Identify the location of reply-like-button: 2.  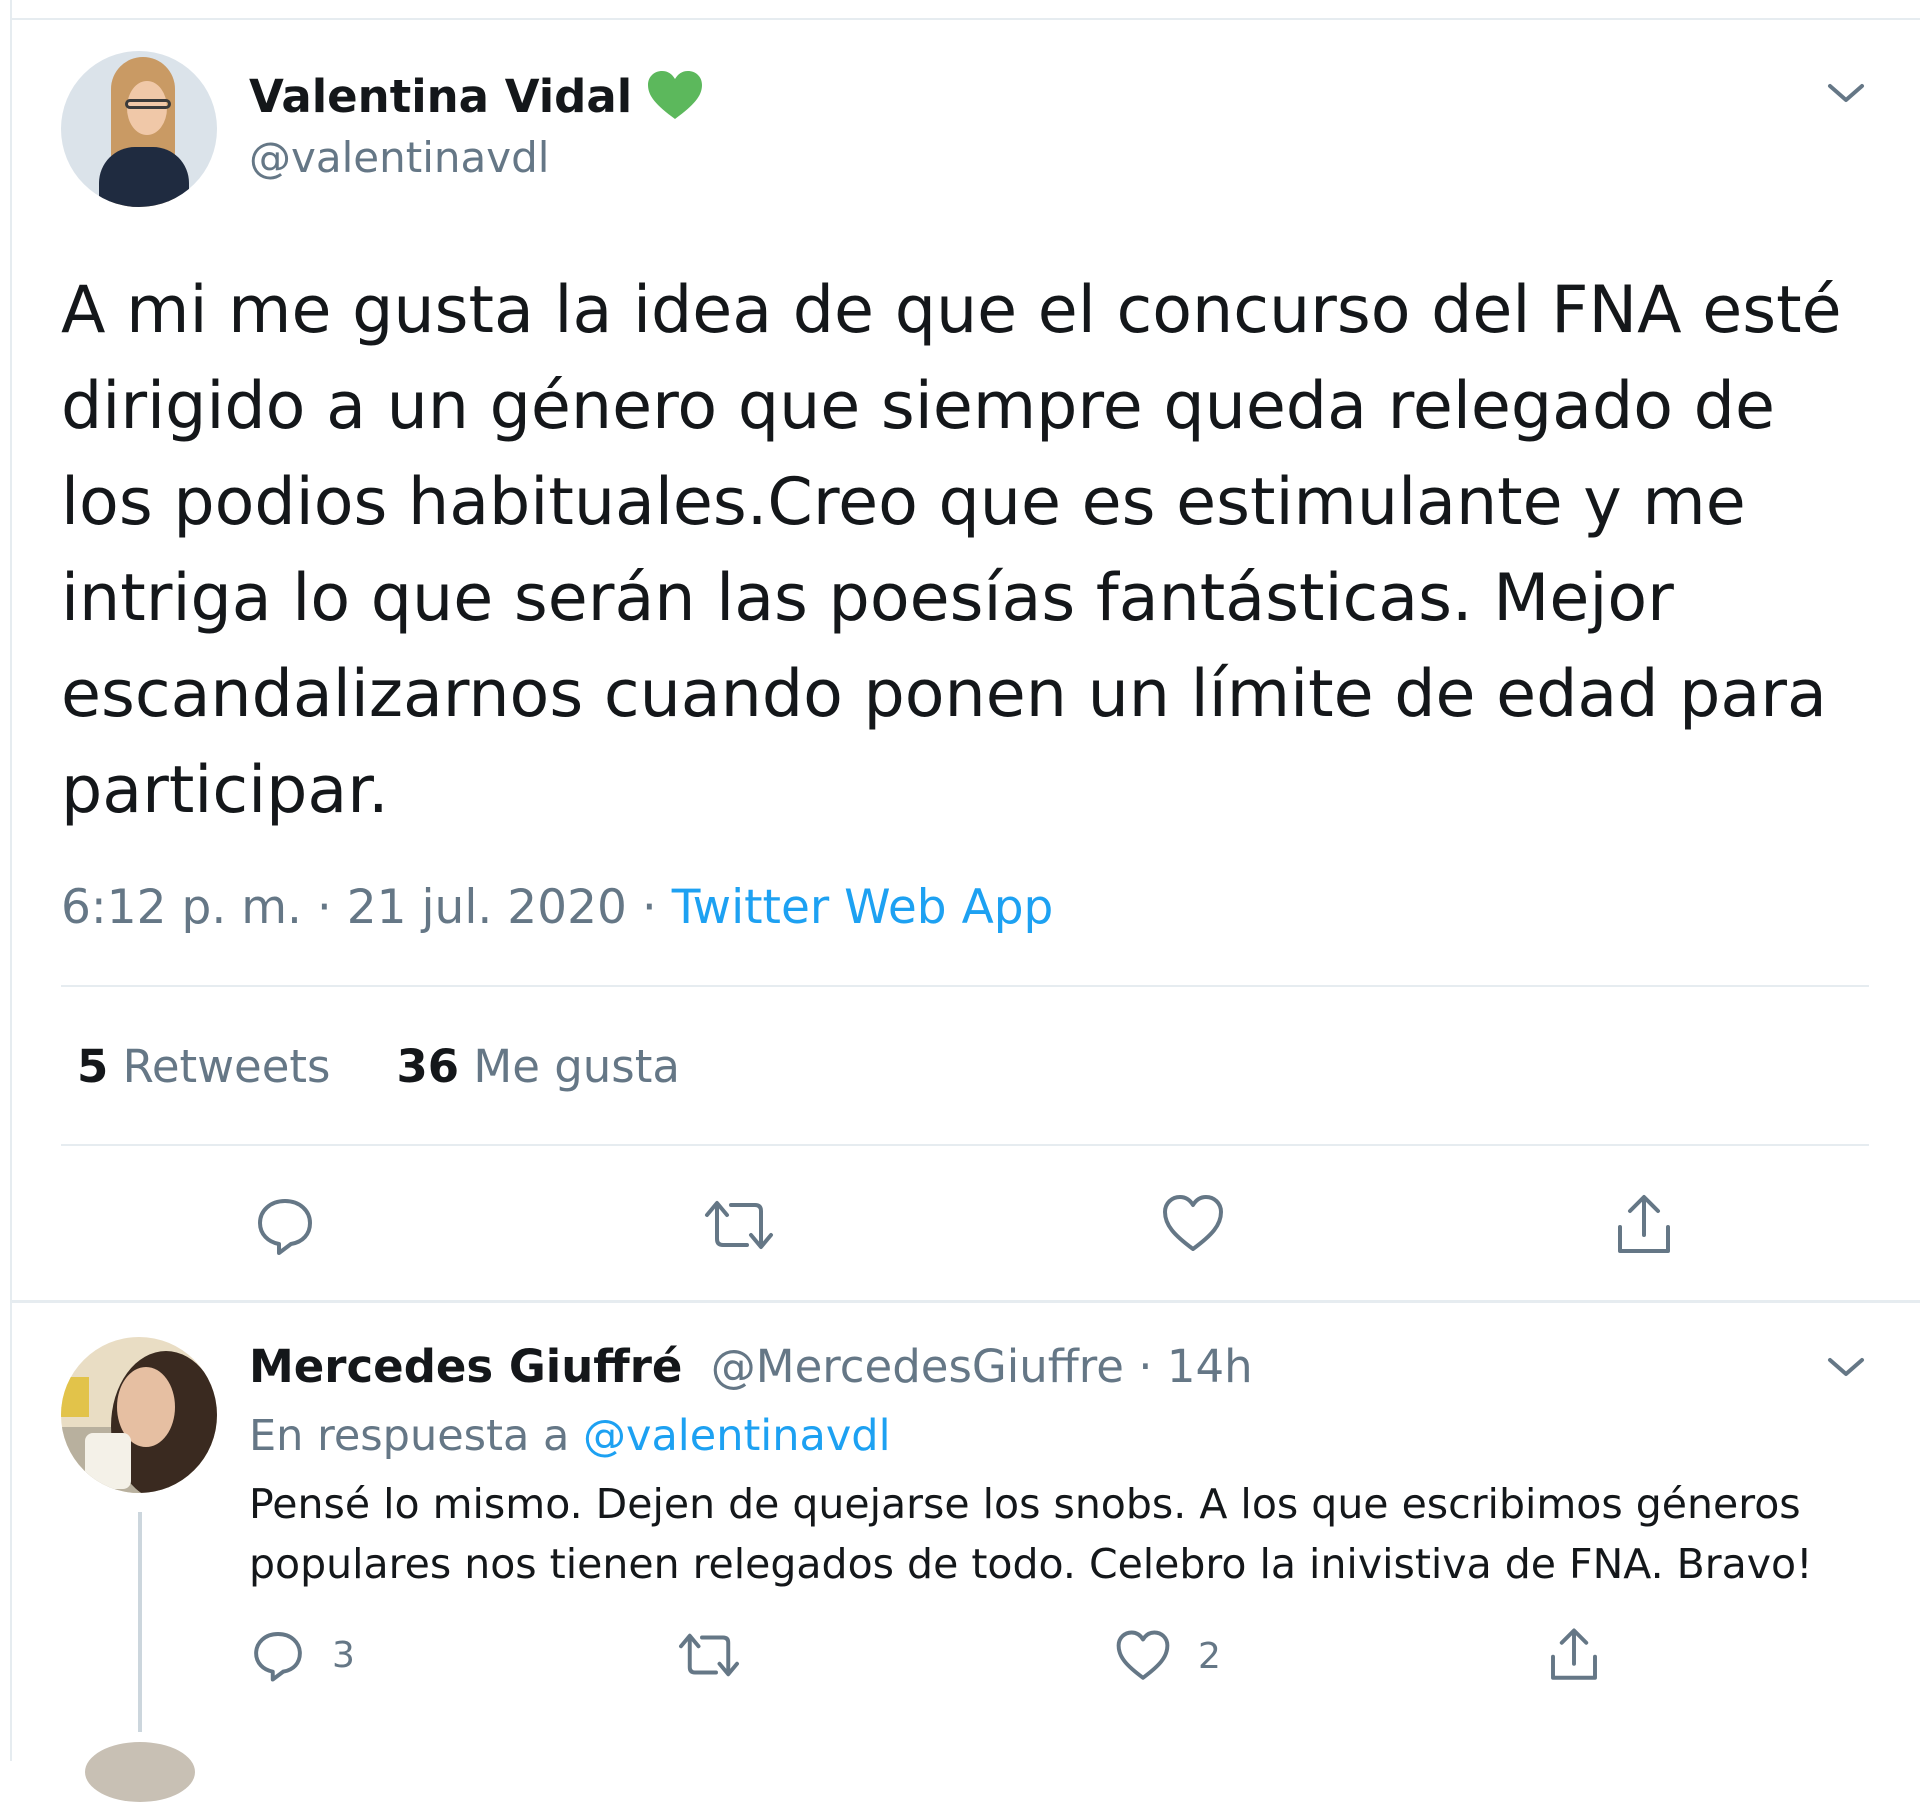
(1167, 1656).